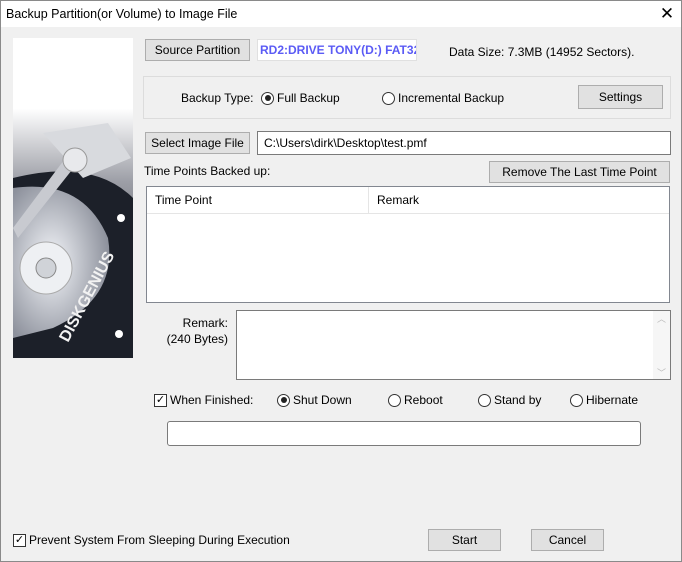  I want to click on remark-label: Remark:, so click(205, 323).